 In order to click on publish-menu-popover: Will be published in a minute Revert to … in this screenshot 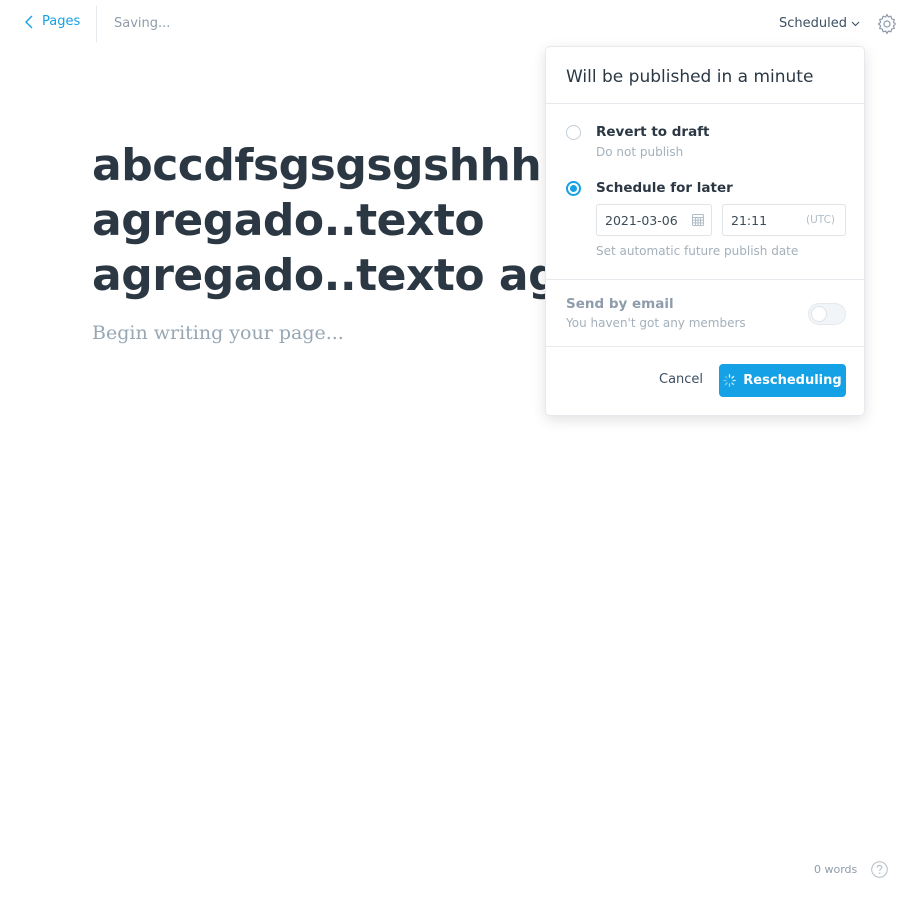, I will do `click(705, 231)`.